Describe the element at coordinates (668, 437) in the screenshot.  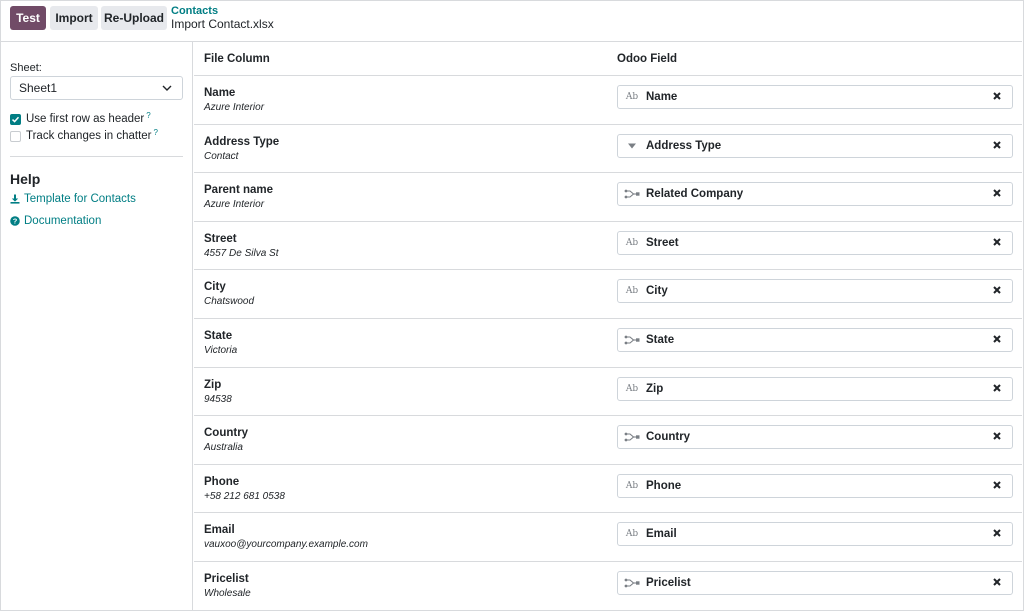
I see `odoo-field-label: Country` at that location.